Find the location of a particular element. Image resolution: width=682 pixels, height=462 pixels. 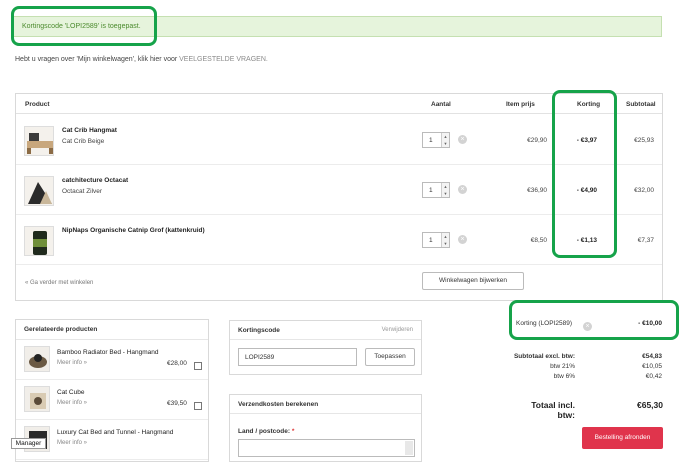

product-name: Cat Crib Hangmat is located at coordinates (89, 130).